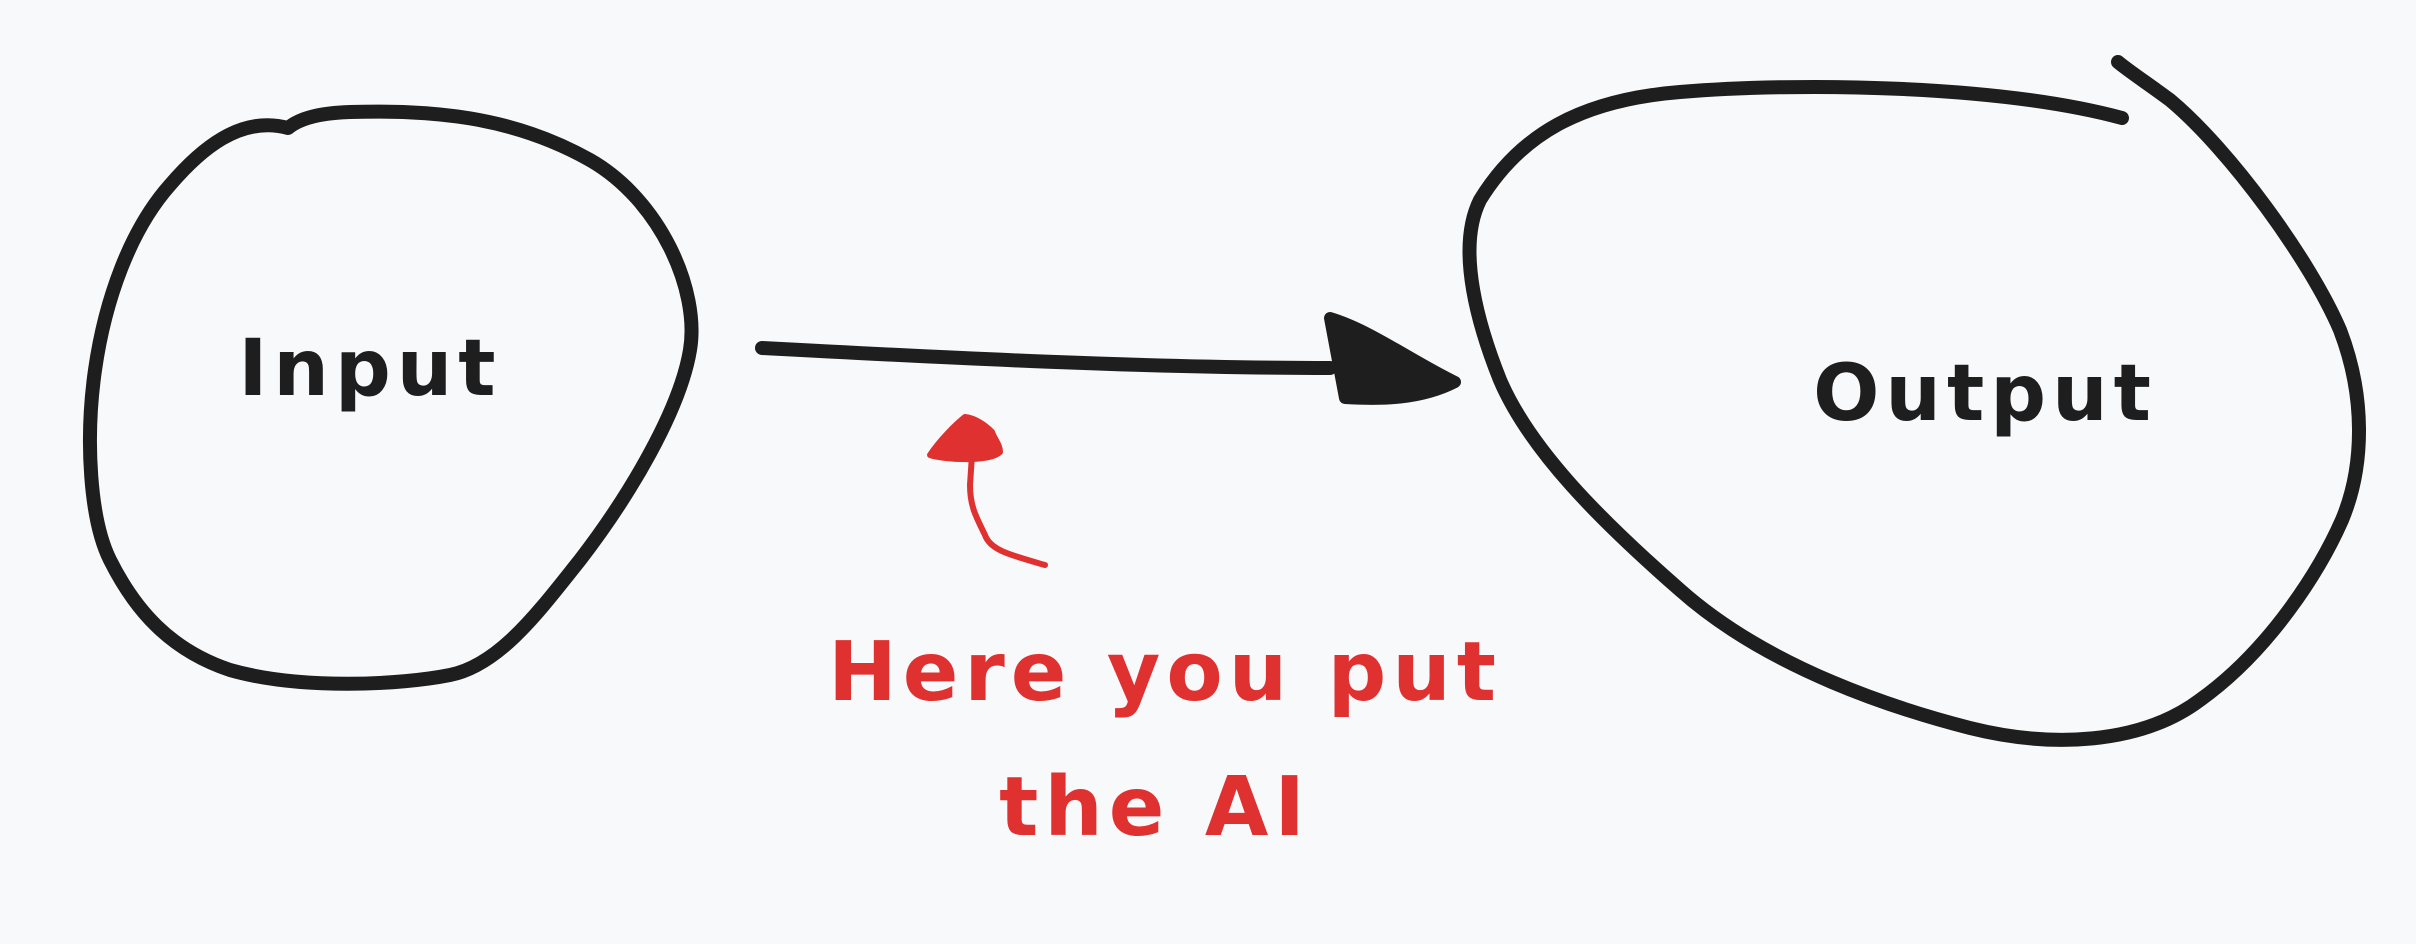 This screenshot has height=944, width=2416. What do you see at coordinates (1985, 394) in the screenshot?
I see `output-label: Output` at bounding box center [1985, 394].